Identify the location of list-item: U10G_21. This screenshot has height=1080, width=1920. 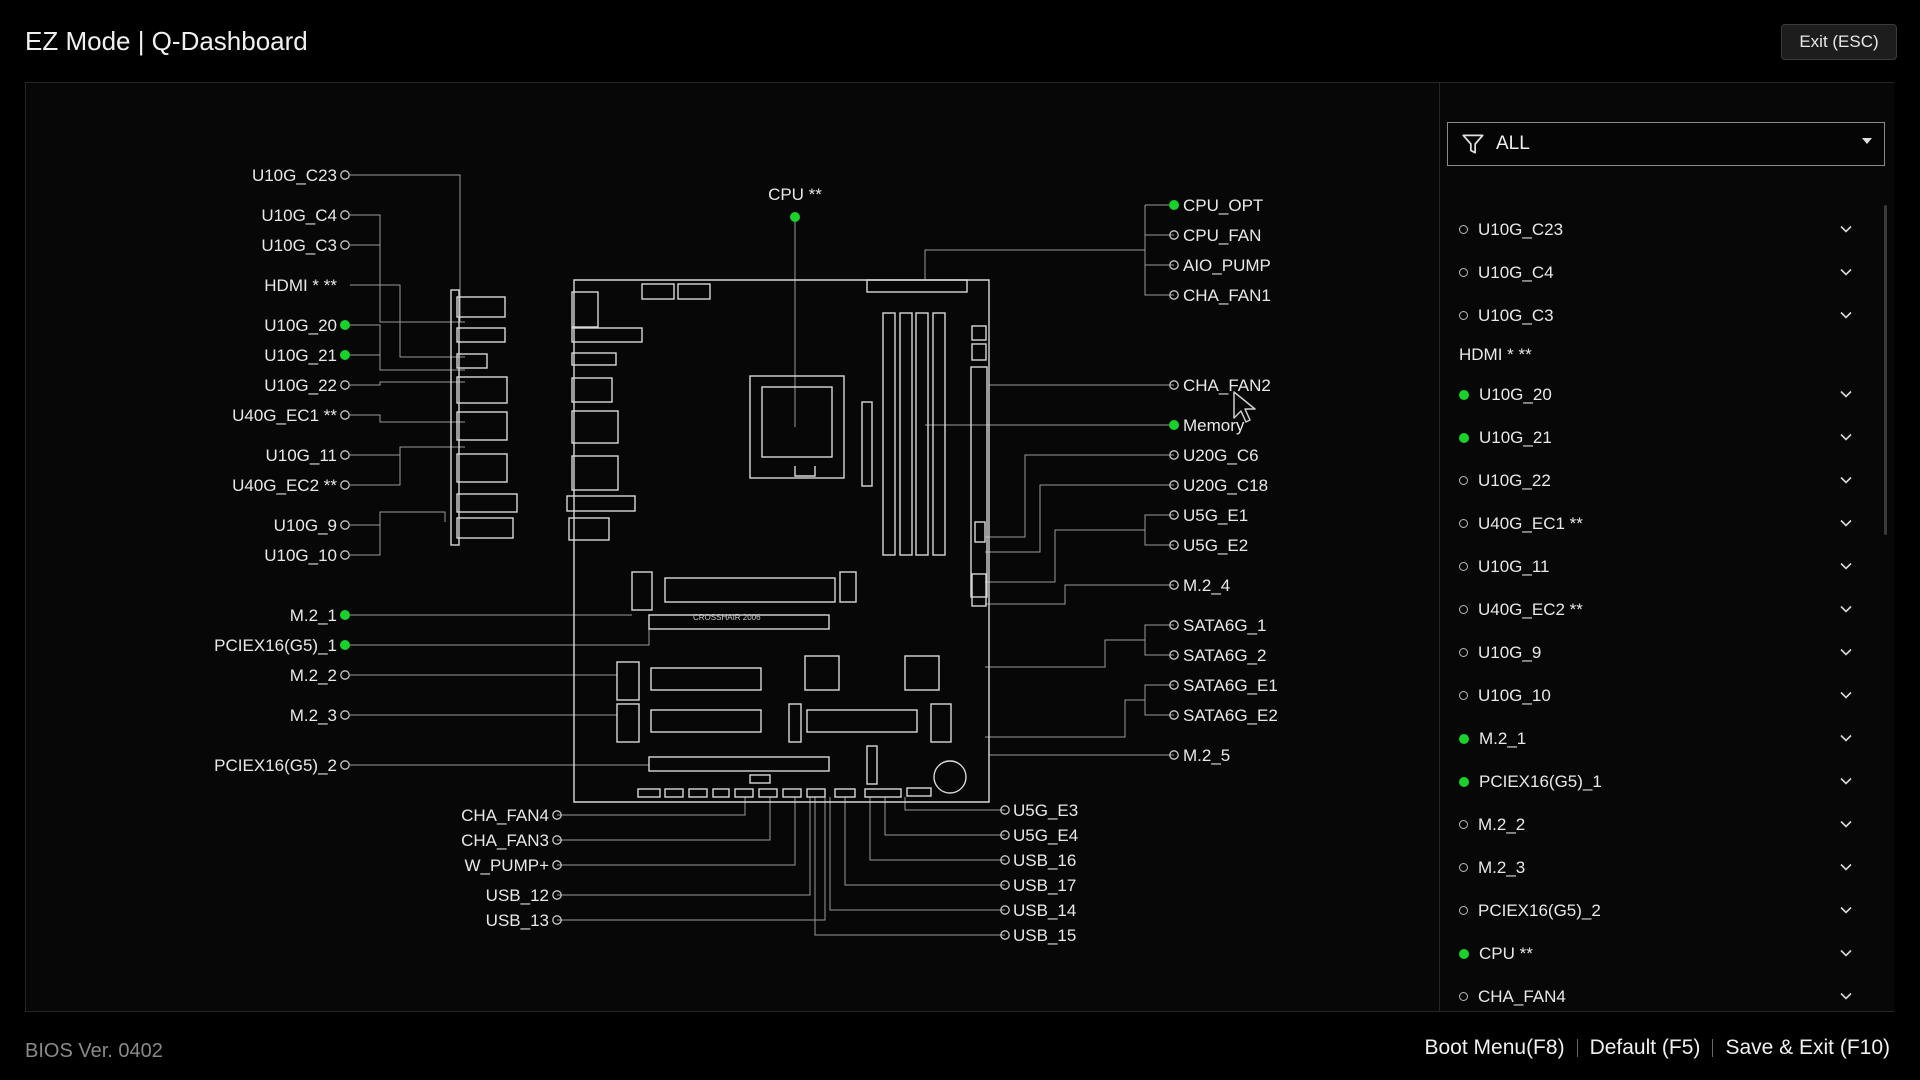
(1666, 437).